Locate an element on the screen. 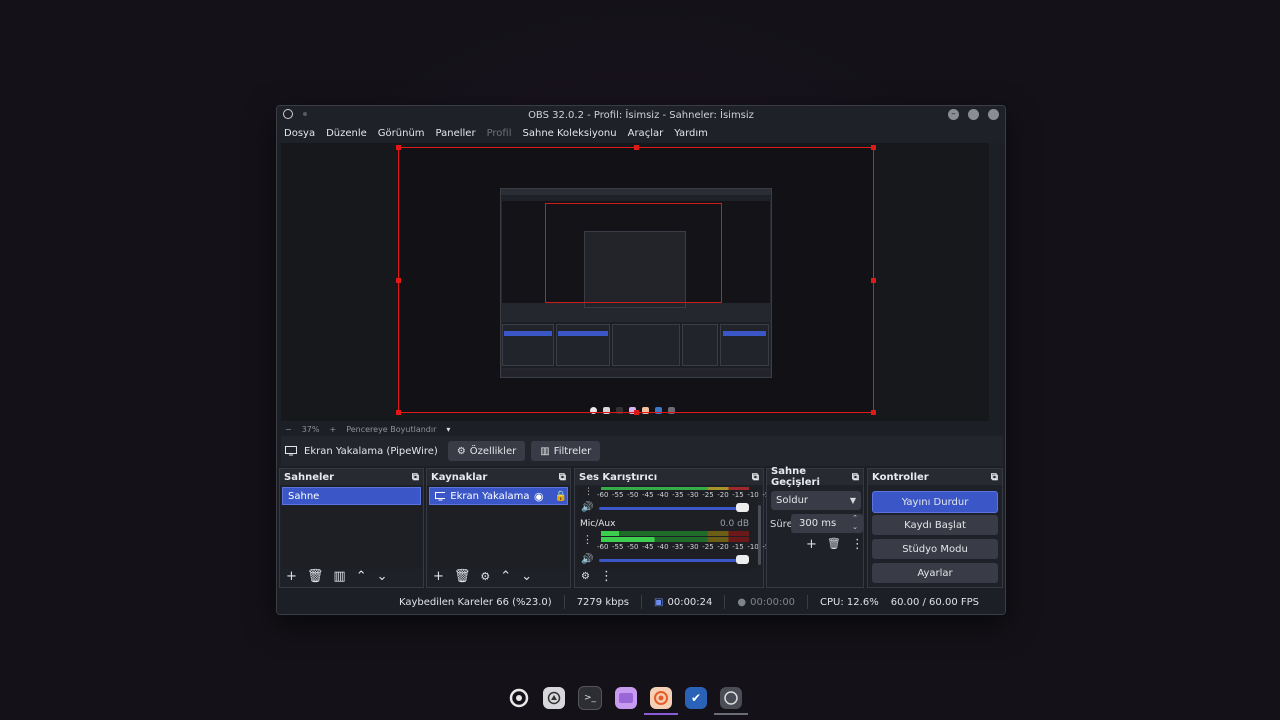 The height and width of the screenshot is (720, 1280). scenes-dock: Sahneler ⧉ Sahne + 🗑 ▥ ⌃ ⌄ is located at coordinates (351, 528).